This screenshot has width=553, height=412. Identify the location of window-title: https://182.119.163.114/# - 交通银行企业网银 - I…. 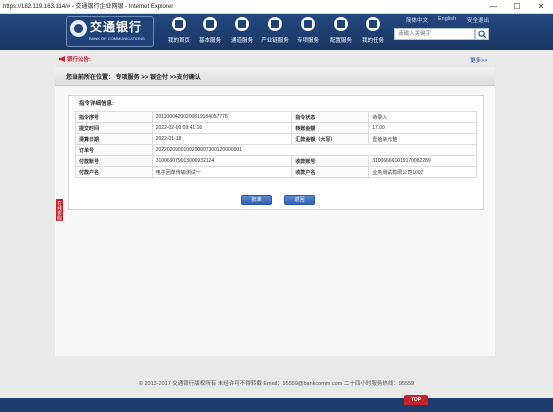
(88, 7).